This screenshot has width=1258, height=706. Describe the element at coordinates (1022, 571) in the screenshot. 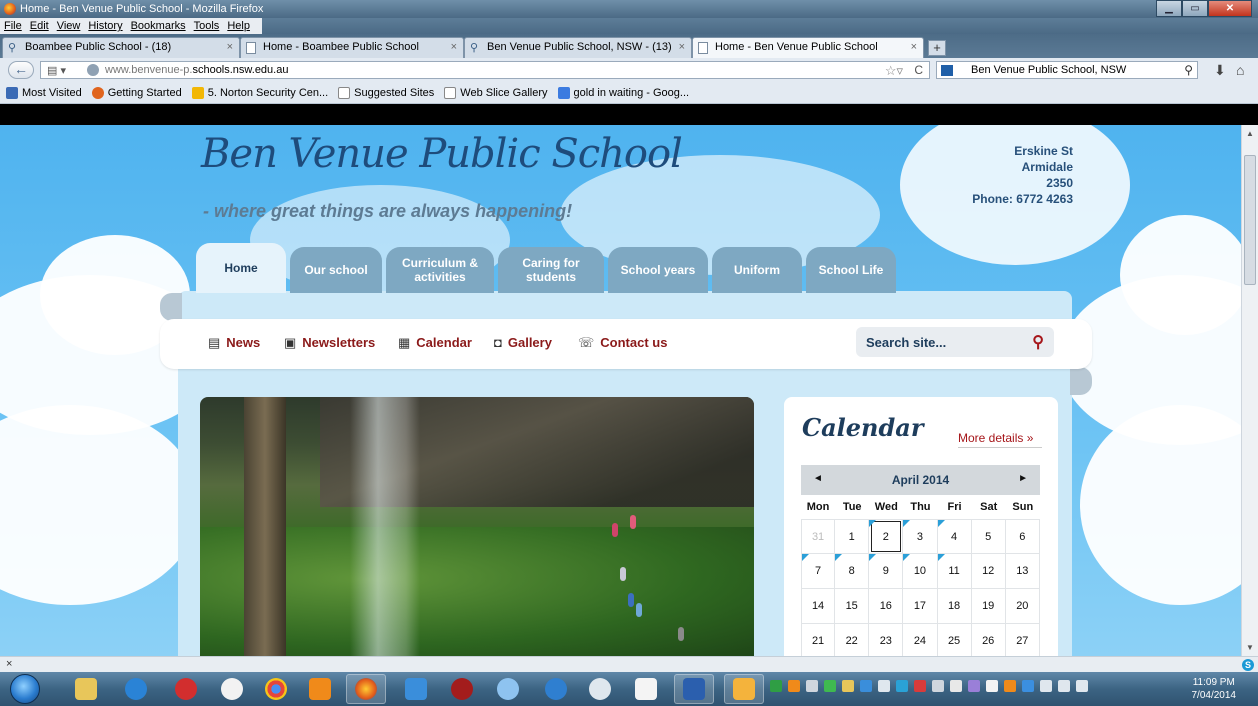

I see `calendar-day: 13` at that location.